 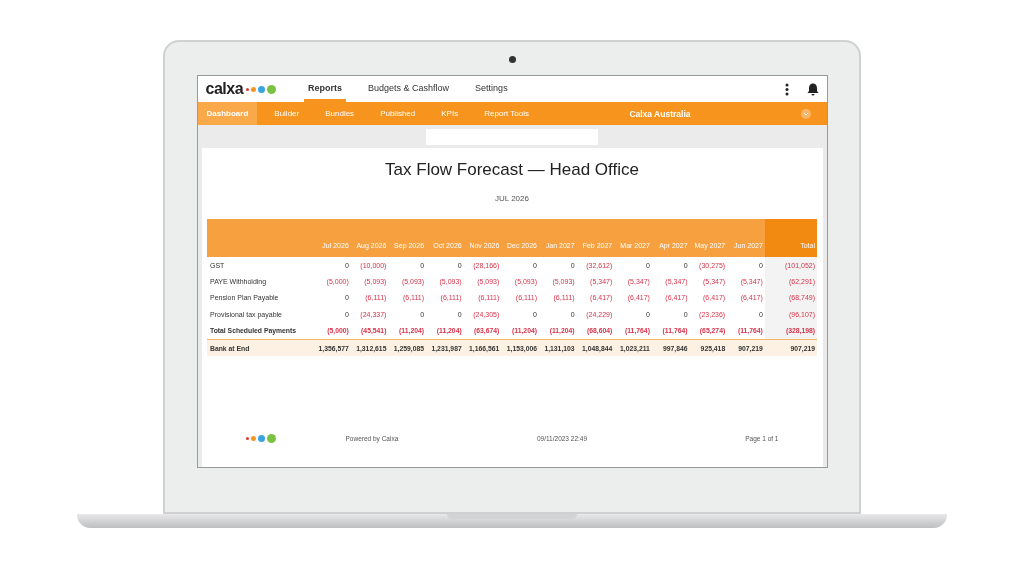 What do you see at coordinates (660, 113) in the screenshot?
I see `organisation-name: Calxa Australia` at bounding box center [660, 113].